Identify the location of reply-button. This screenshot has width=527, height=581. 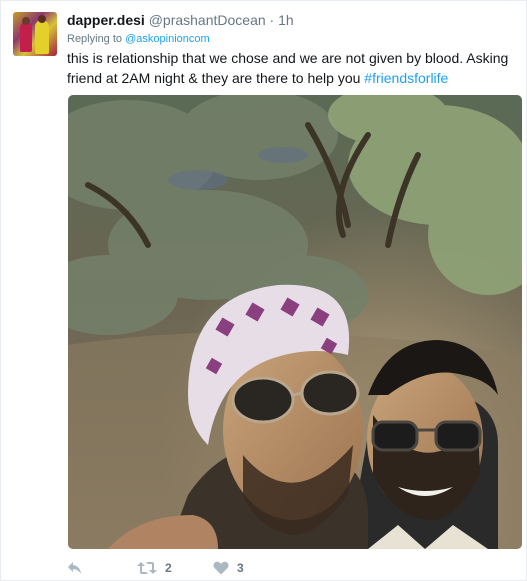
(75, 568).